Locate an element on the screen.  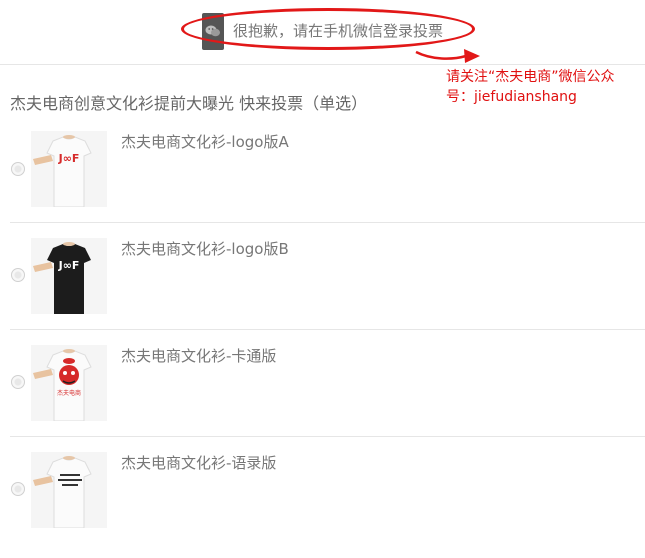
option-label: 杰夫电商文化衫-logo版B is located at coordinates (205, 249).